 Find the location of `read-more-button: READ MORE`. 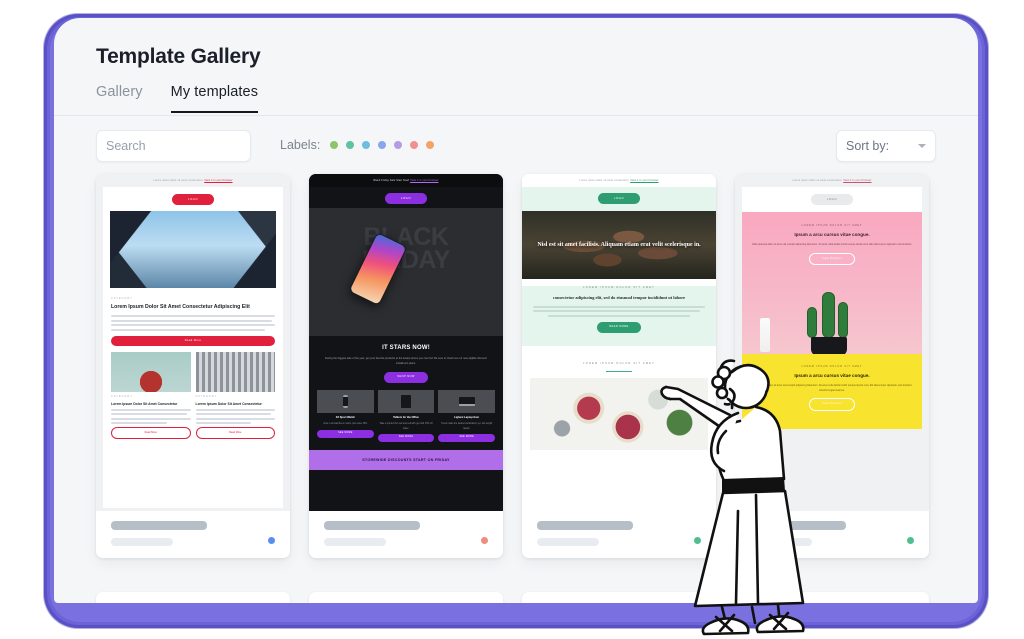

read-more-button: READ MORE is located at coordinates (619, 327).